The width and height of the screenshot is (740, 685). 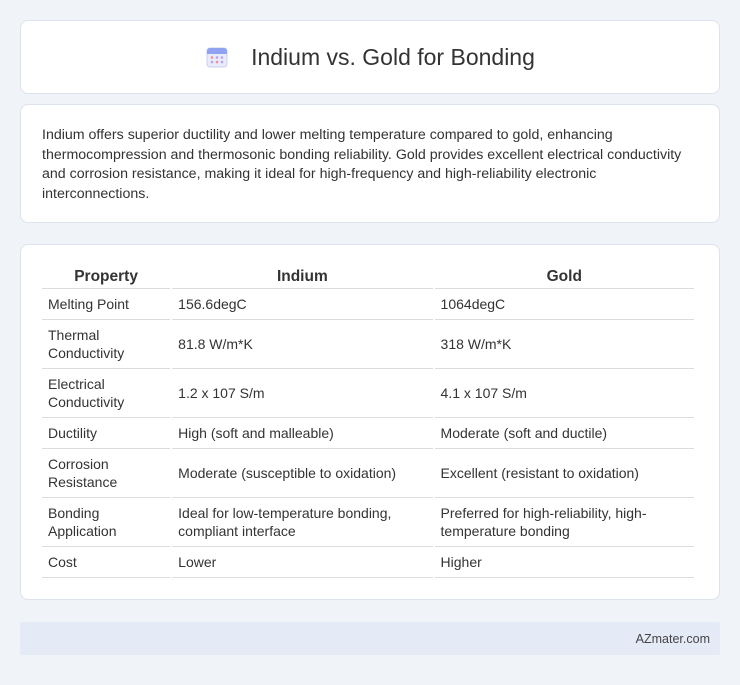 I want to click on title-card: Indium vs. Gold for Bonding, so click(x=370, y=57).